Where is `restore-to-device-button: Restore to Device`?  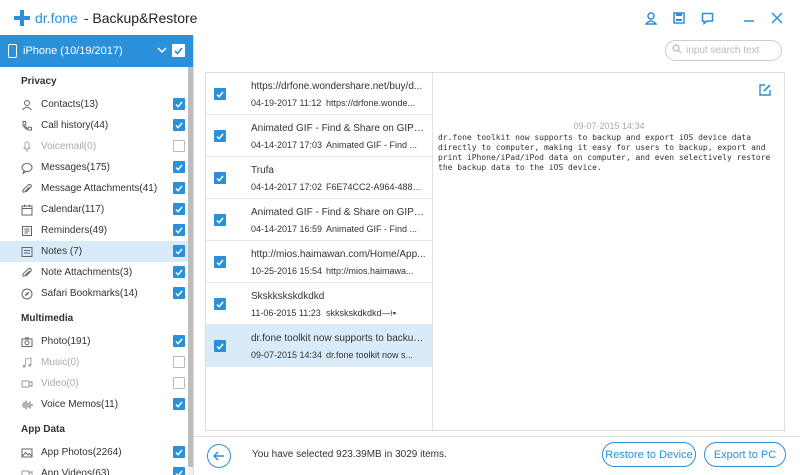
restore-to-device-button: Restore to Device is located at coordinates (649, 454).